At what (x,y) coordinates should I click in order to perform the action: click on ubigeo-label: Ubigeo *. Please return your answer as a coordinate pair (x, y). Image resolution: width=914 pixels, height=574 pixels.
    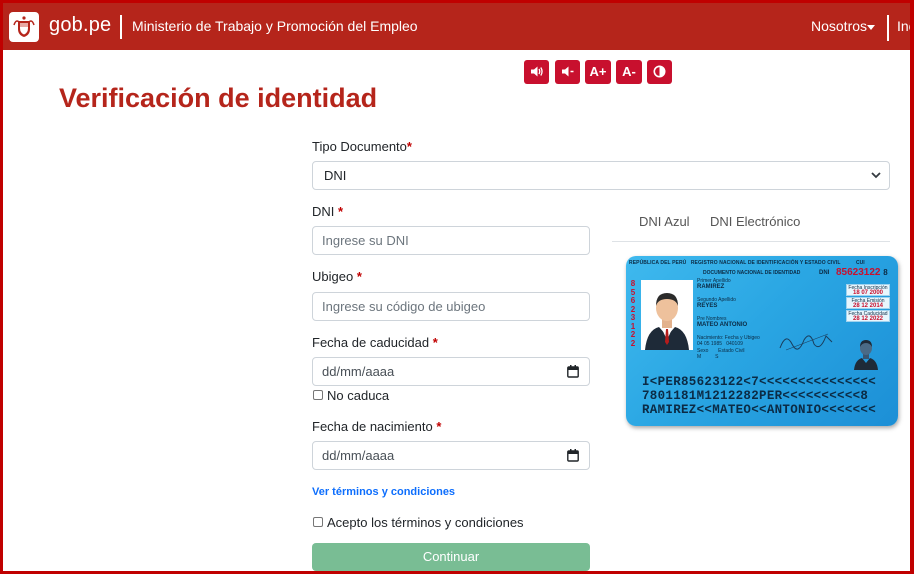
    Looking at the image, I should click on (337, 276).